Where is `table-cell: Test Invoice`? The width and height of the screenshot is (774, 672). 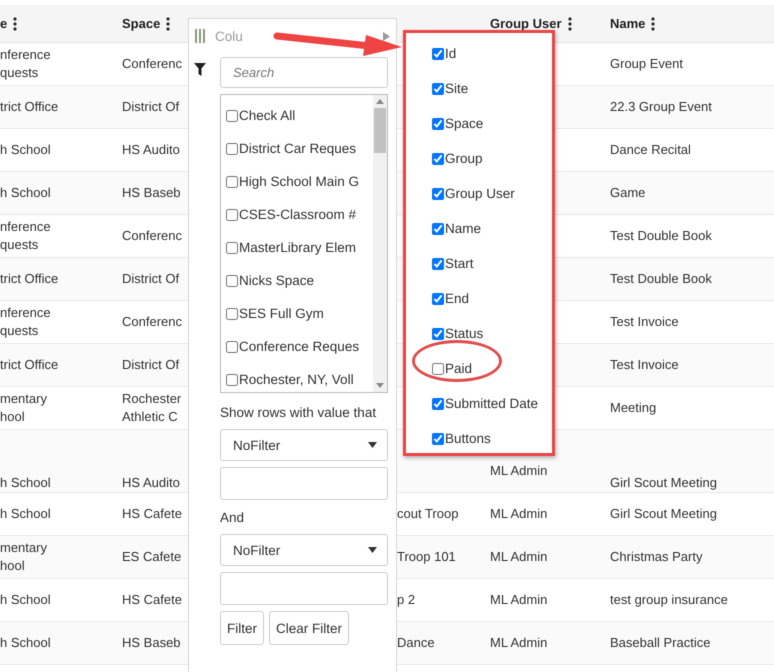 table-cell: Test Invoice is located at coordinates (644, 365).